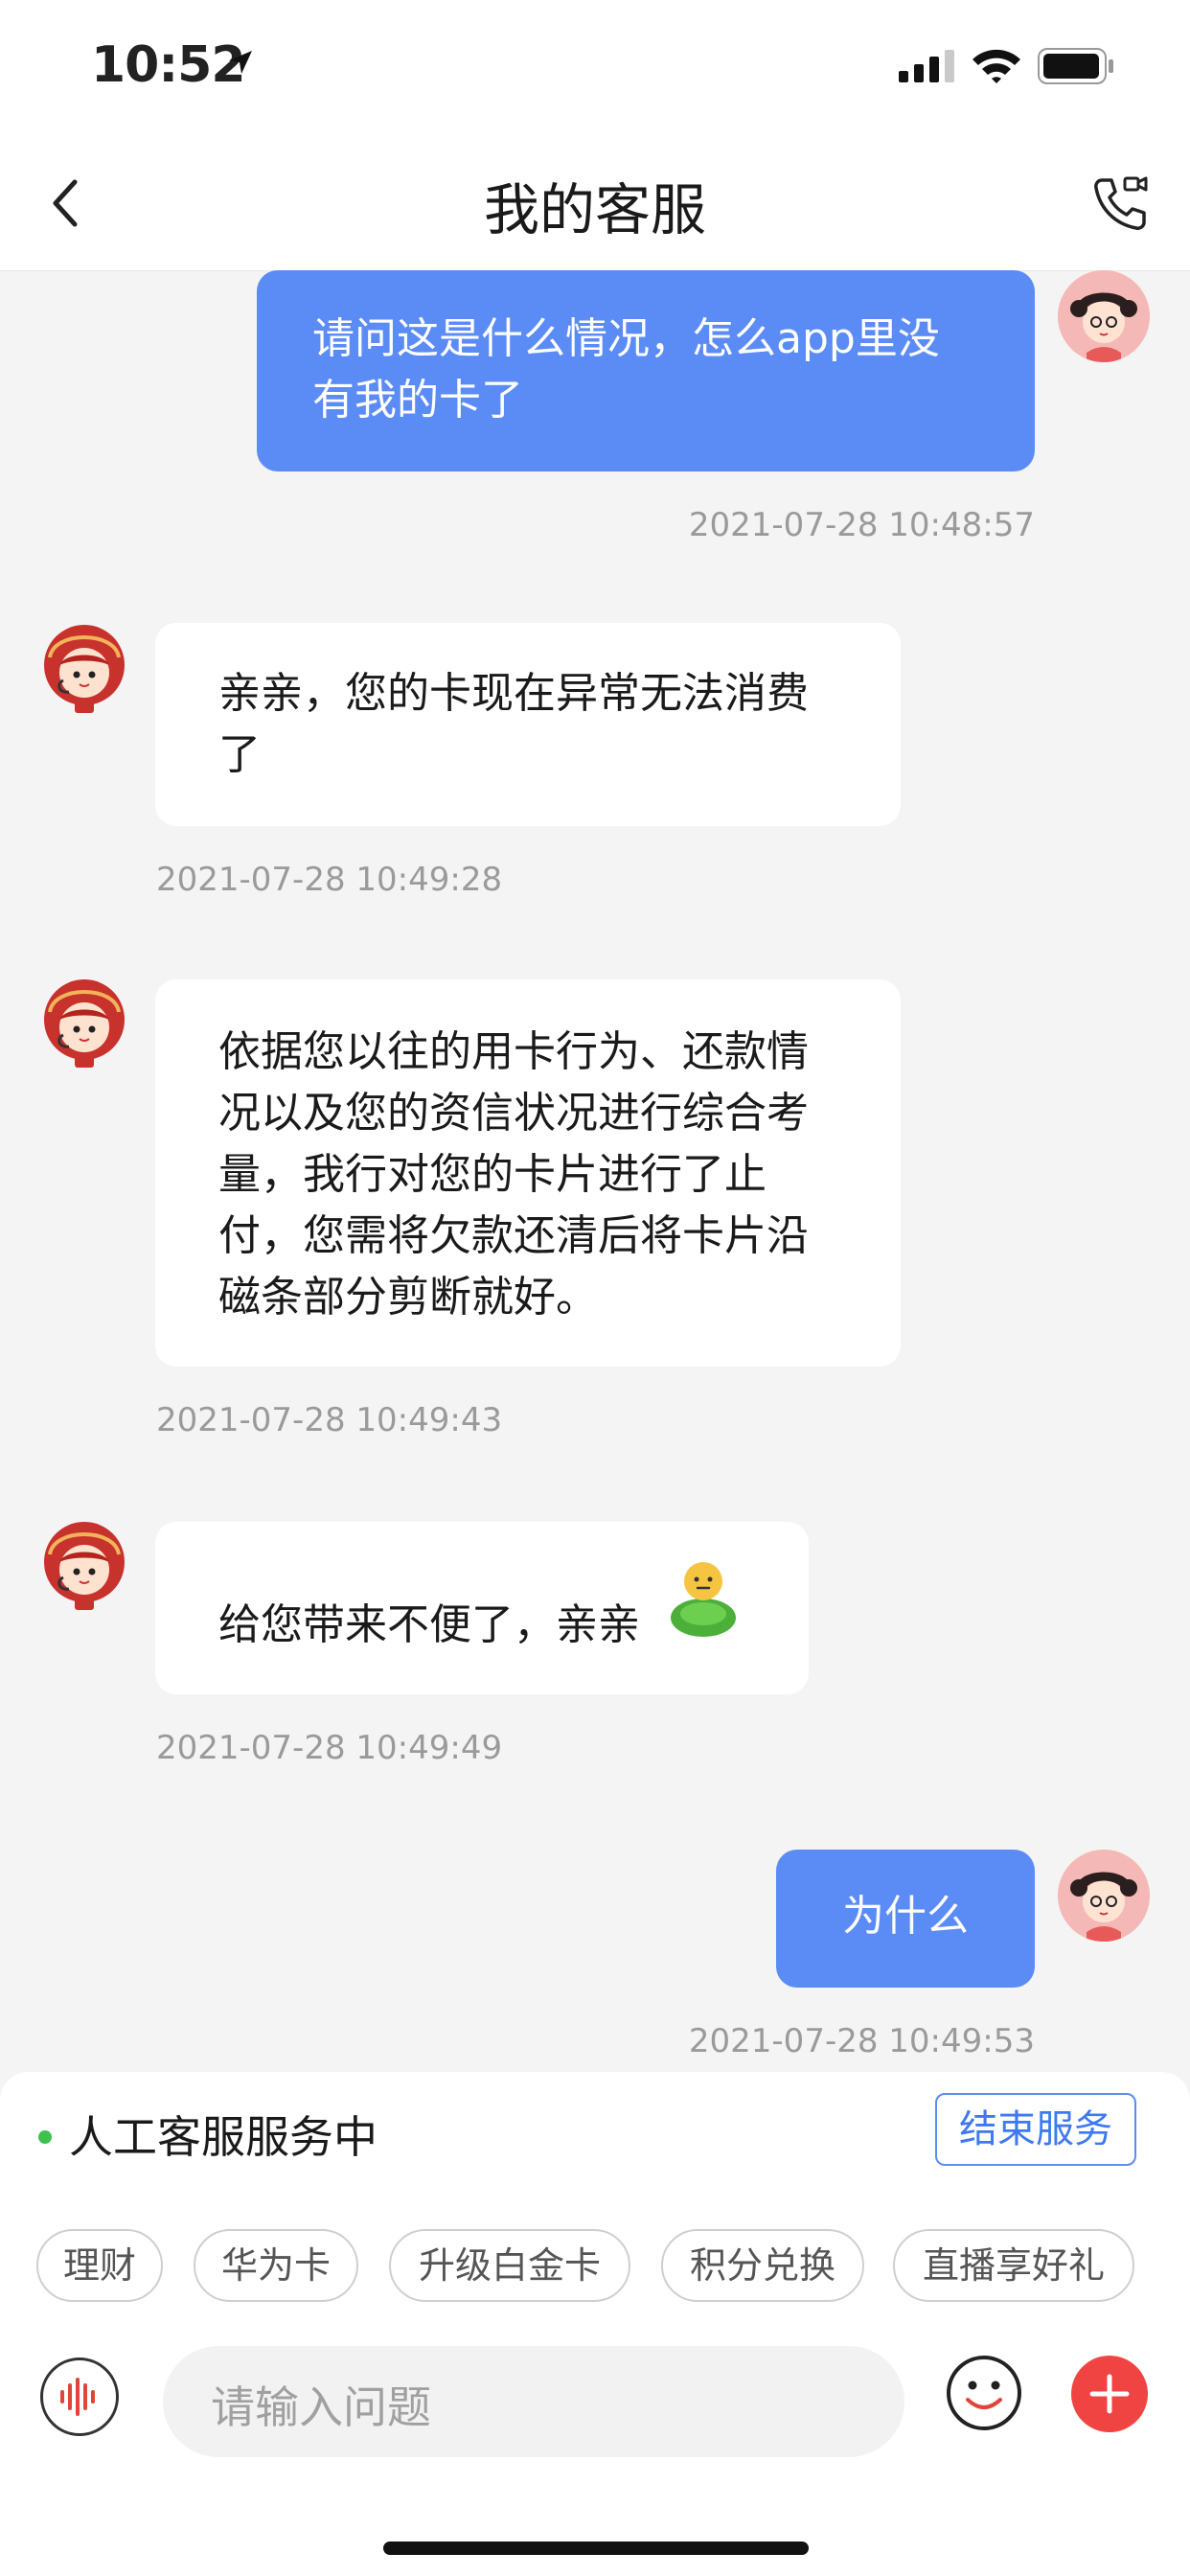 The width and height of the screenshot is (1190, 2576). I want to click on message-line: 磁条部分剪断就好。, so click(408, 1297).